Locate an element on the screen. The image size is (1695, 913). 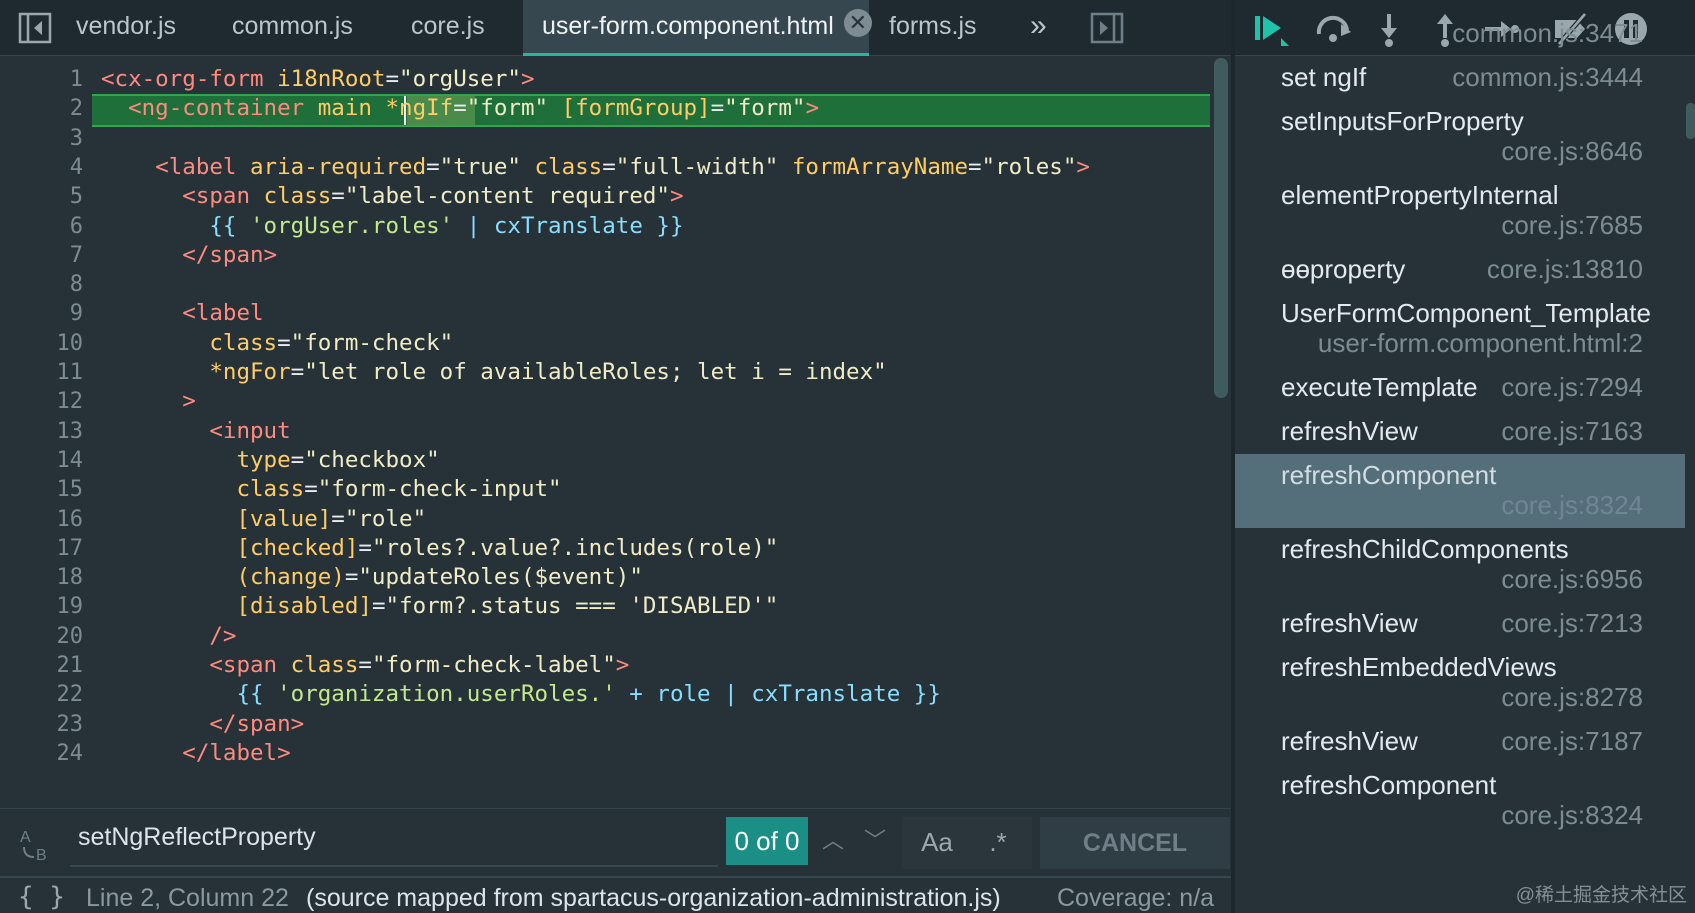
svg-text: A is located at coordinates (25, 837).